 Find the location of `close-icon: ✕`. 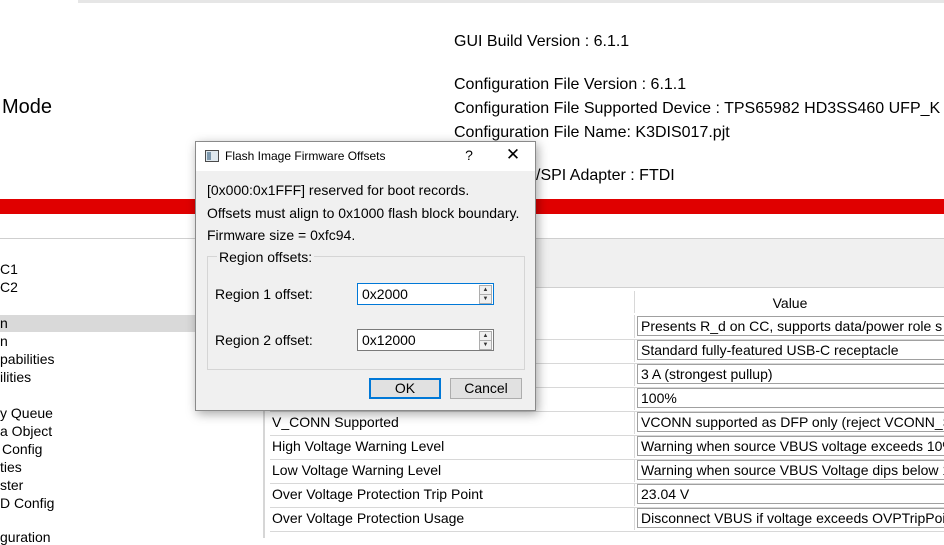

close-icon: ✕ is located at coordinates (513, 155).